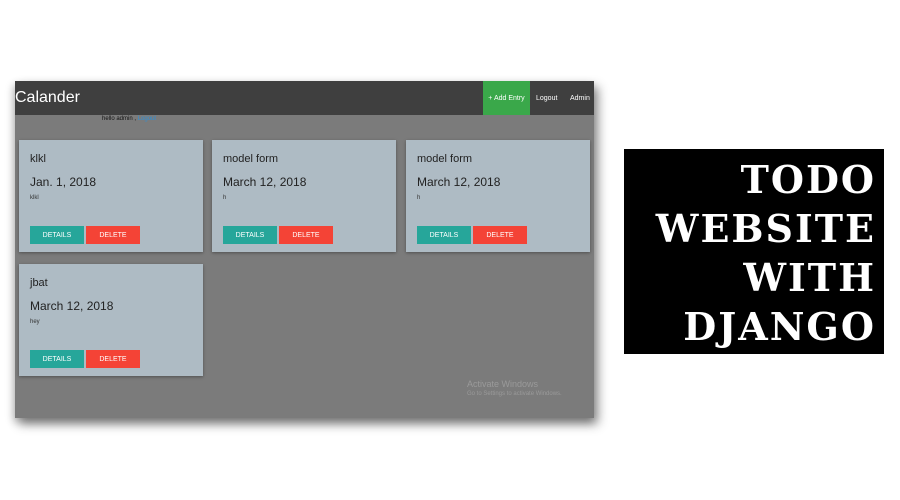  What do you see at coordinates (47, 98) in the screenshot?
I see `app-brand: Calander` at bounding box center [47, 98].